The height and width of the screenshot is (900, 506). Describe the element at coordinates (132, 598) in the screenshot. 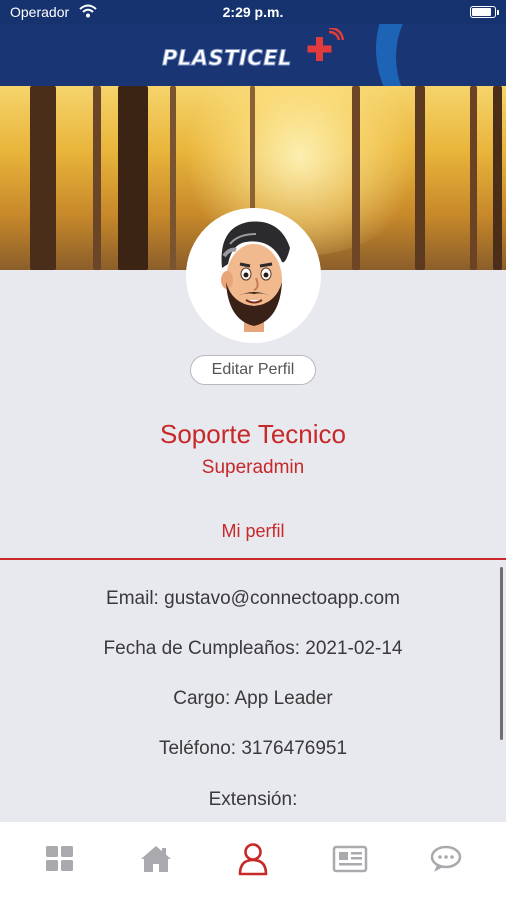

I see `email-label: Email:` at that location.